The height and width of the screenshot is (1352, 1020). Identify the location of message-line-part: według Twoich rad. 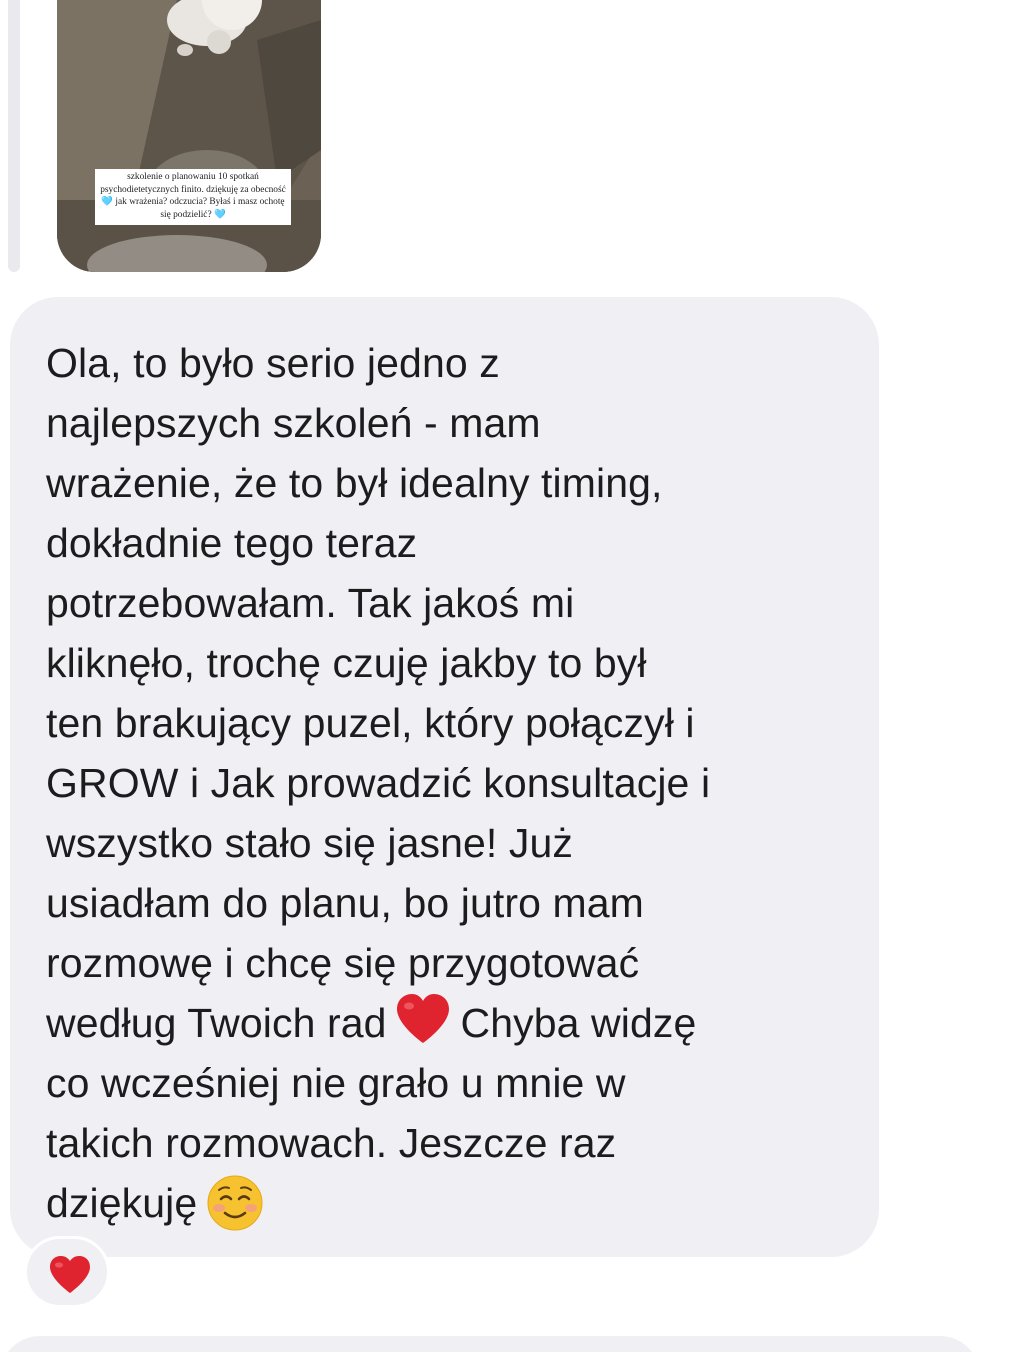
(216, 1023).